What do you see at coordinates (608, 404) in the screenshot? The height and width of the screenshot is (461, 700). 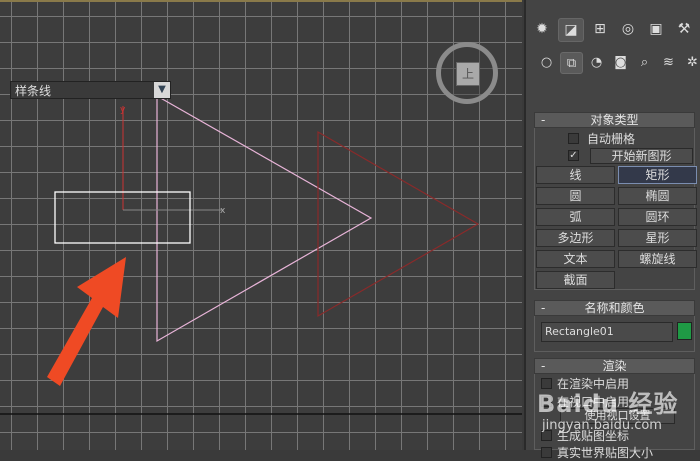 I see `watermark-logo: Baidu 经验` at bounding box center [608, 404].